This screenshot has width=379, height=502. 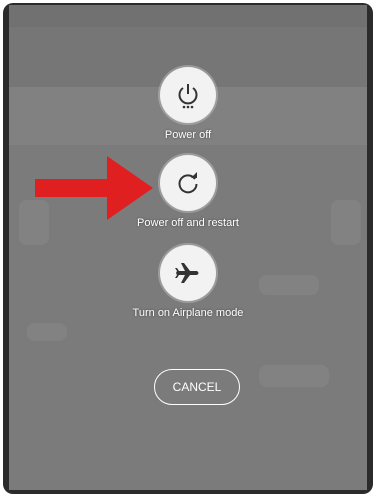 I want to click on power-icon, so click(x=188, y=96).